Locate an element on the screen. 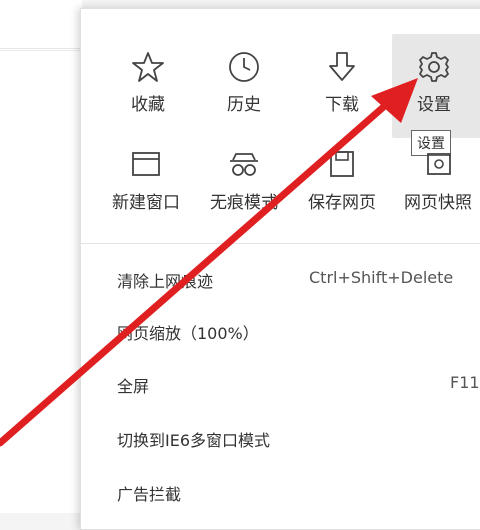 This screenshot has height=530, width=480. menu-item-label: 切换到IE6多窗口模式 is located at coordinates (194, 440).